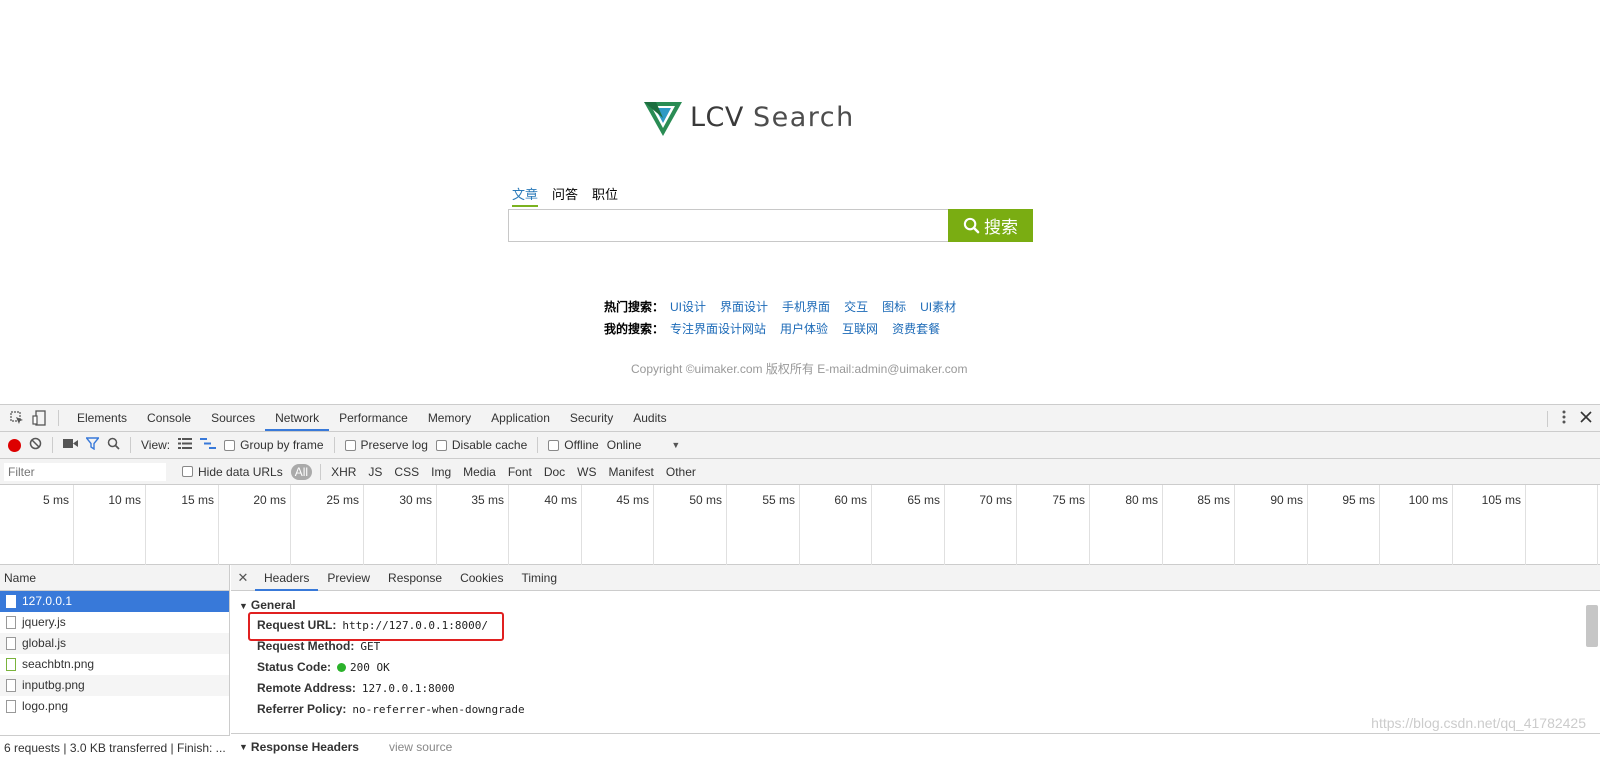 The image size is (1600, 758). I want to click on my-search-link: 专注界面设计网站, so click(718, 329).